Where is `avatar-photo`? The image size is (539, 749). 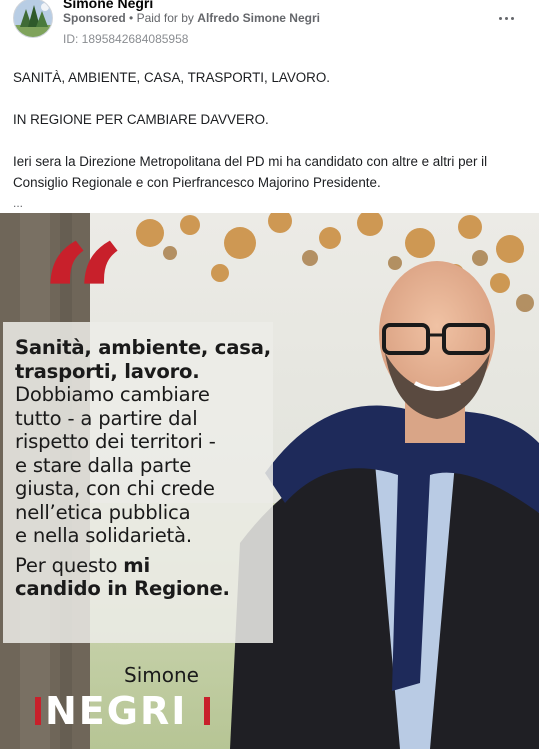
avatar-photo is located at coordinates (33, 18).